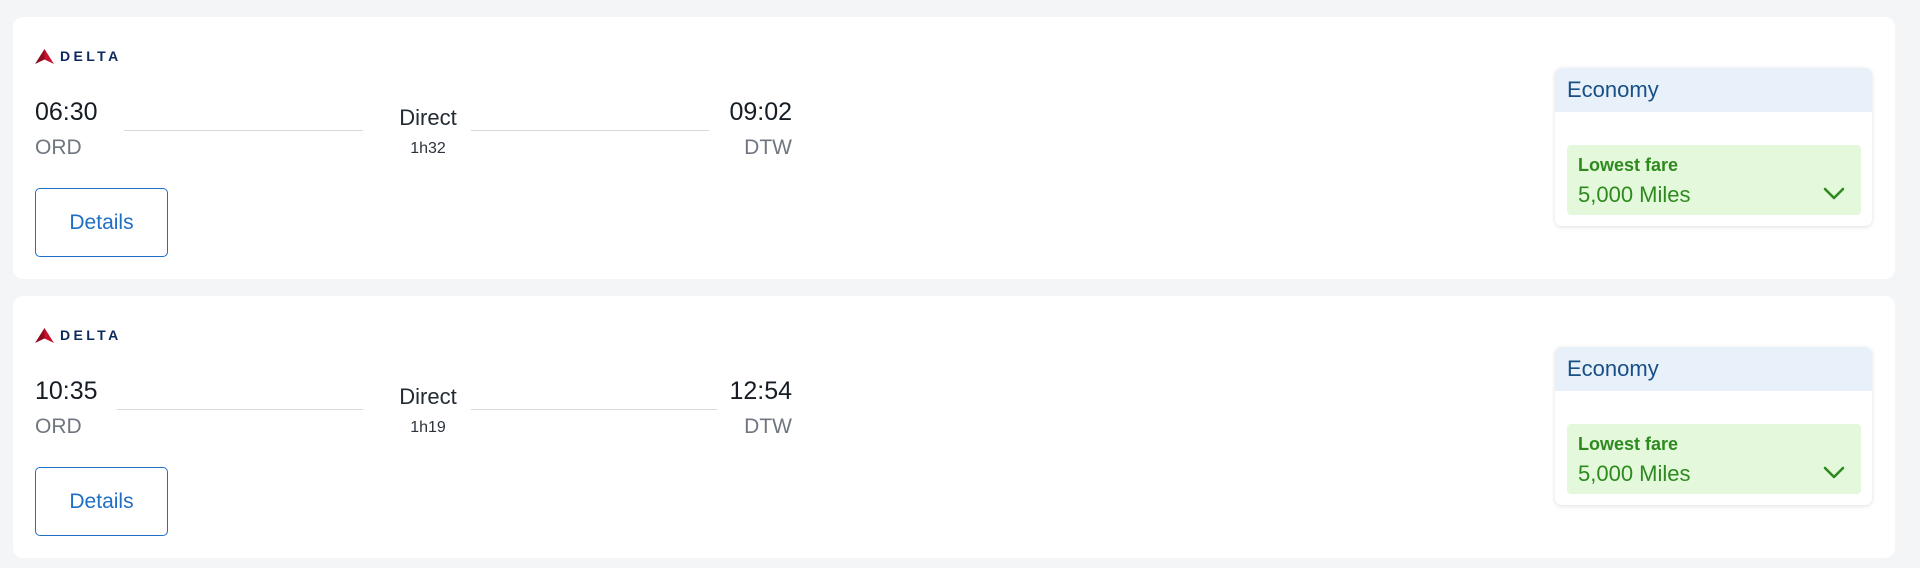 The image size is (1920, 568). Describe the element at coordinates (66, 391) in the screenshot. I see `departure-time: 10:35` at that location.